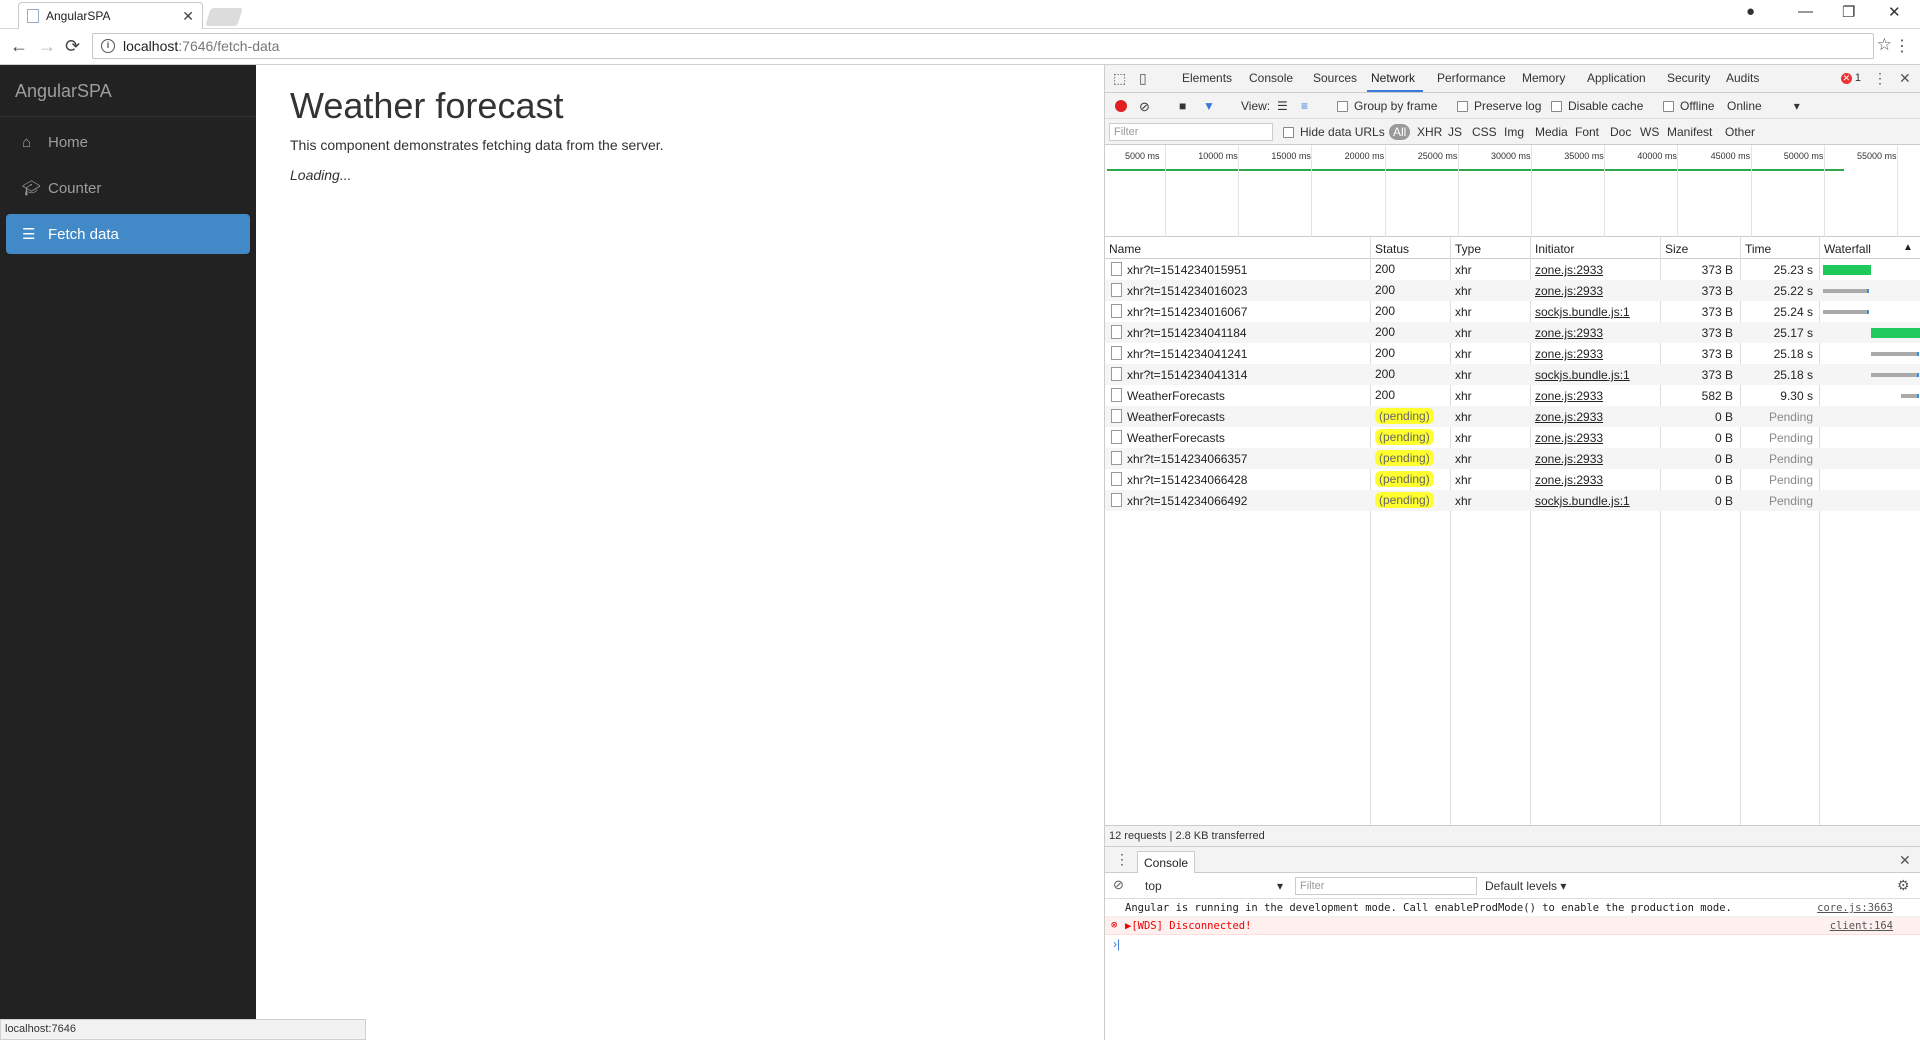 The height and width of the screenshot is (1040, 1920). Describe the element at coordinates (1471, 78) in the screenshot. I see `tab-performance: Performance` at that location.